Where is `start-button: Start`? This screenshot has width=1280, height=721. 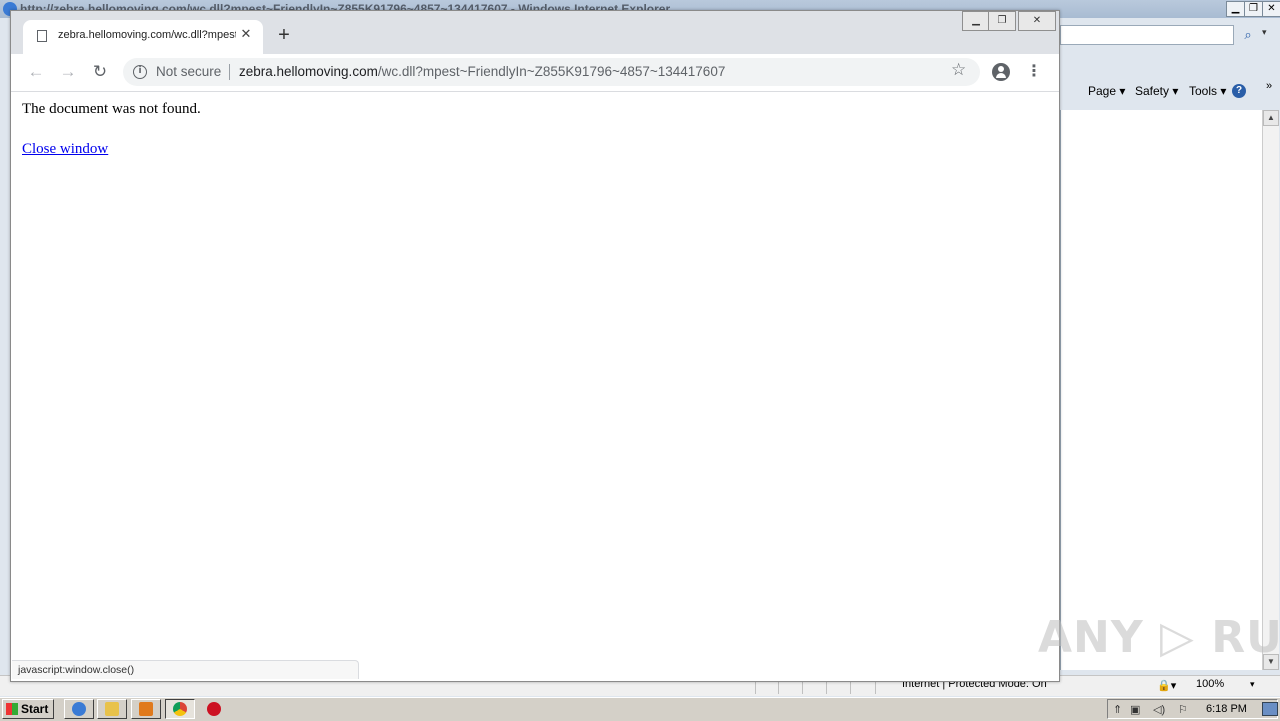
start-button: Start is located at coordinates (28, 709).